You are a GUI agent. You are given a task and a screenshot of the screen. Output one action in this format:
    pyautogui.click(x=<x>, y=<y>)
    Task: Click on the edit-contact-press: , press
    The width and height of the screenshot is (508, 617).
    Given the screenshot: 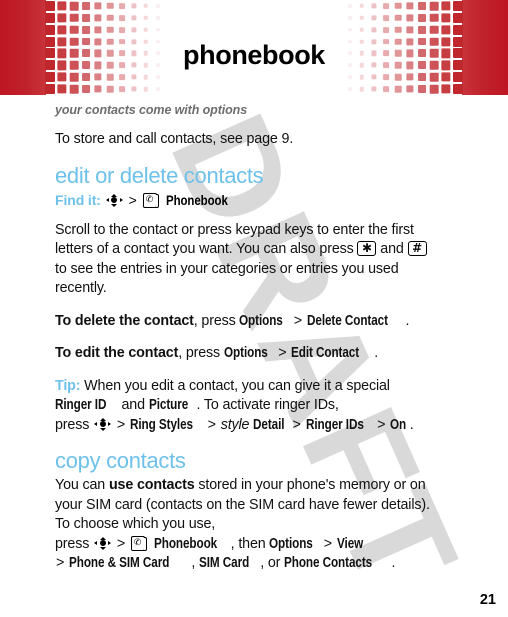 What is the action you would take?
    pyautogui.click(x=199, y=353)
    